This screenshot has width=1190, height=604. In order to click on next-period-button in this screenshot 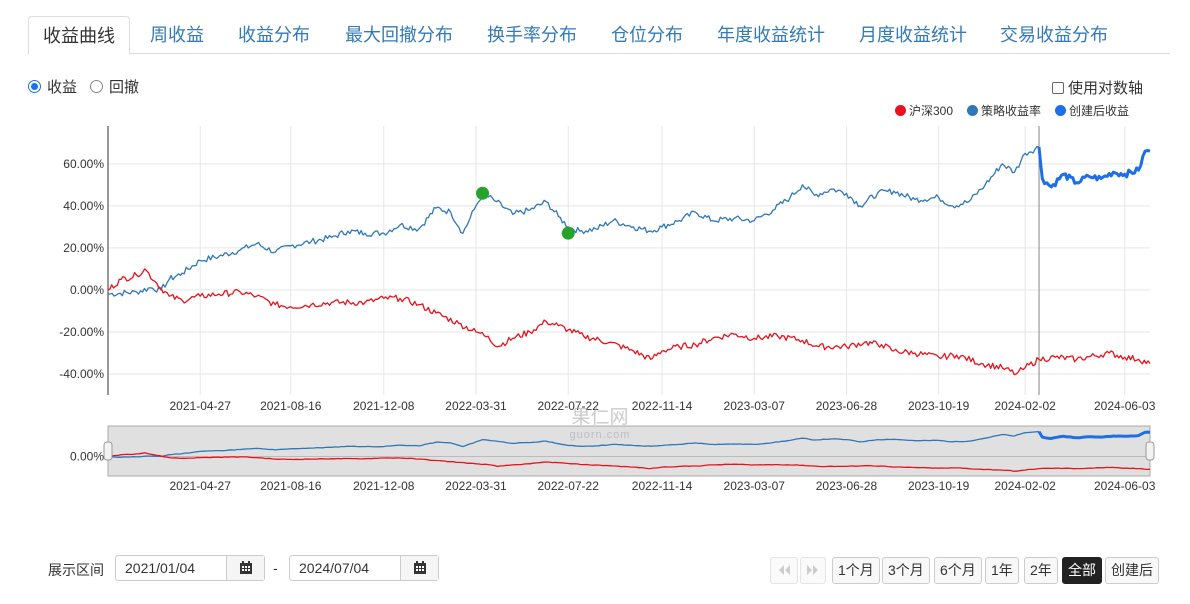, I will do `click(813, 570)`.